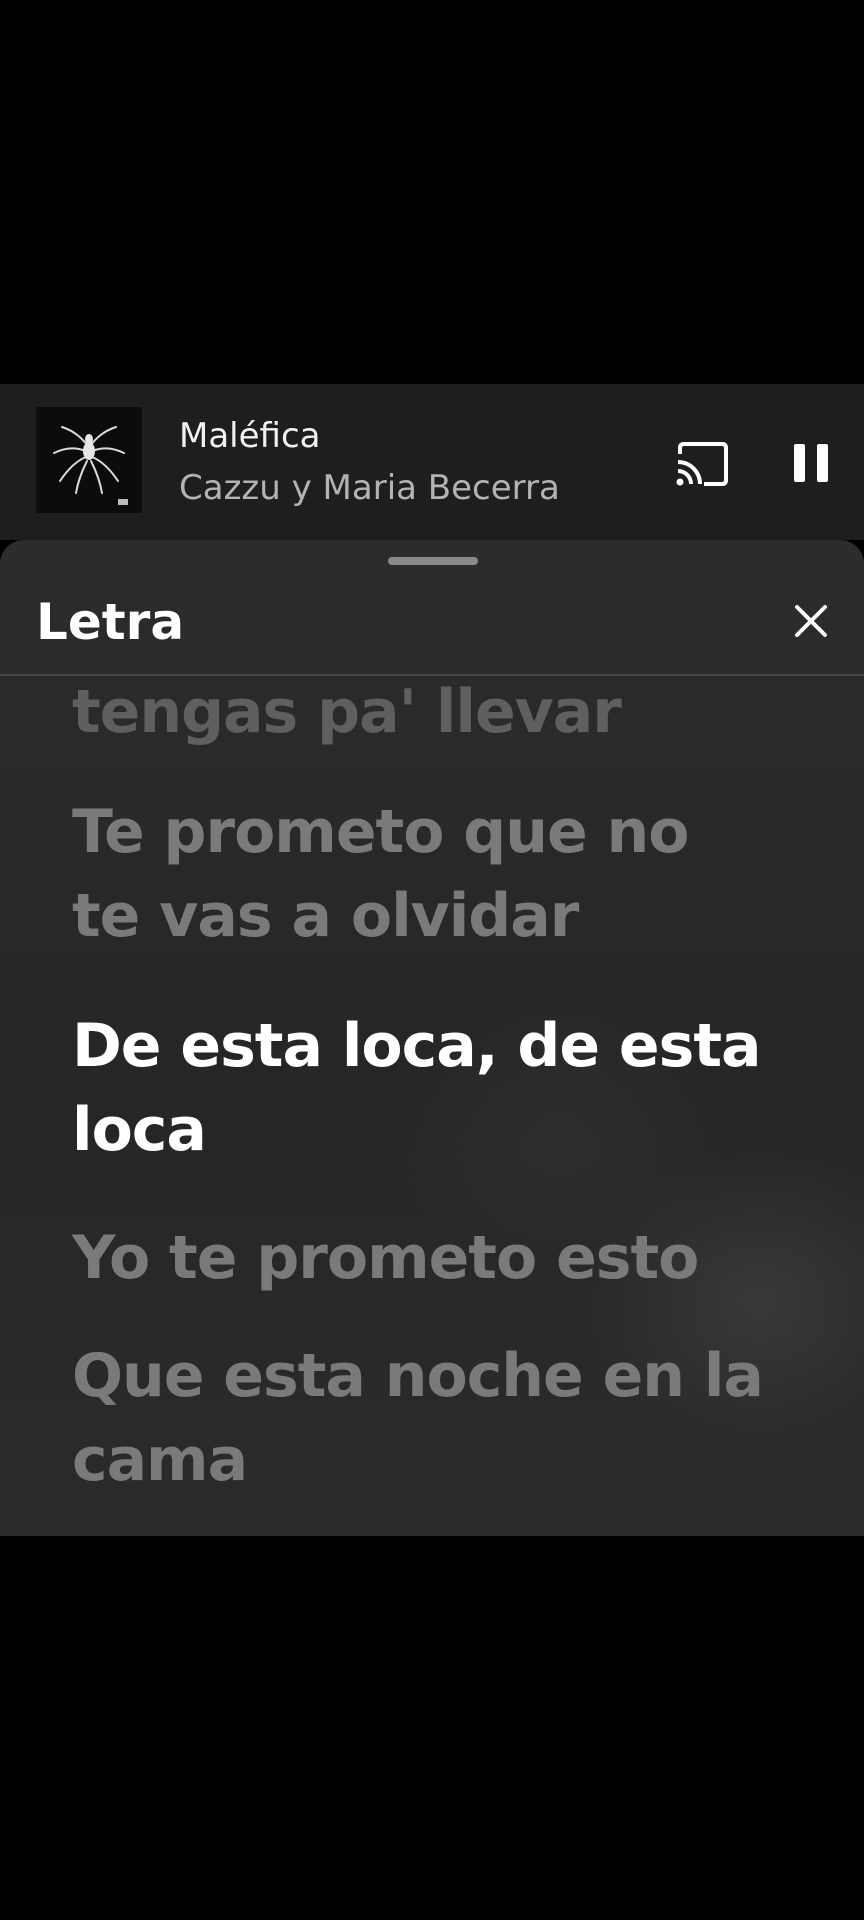  What do you see at coordinates (347, 712) in the screenshot?
I see `lyric-text: tengas pa' llevar` at bounding box center [347, 712].